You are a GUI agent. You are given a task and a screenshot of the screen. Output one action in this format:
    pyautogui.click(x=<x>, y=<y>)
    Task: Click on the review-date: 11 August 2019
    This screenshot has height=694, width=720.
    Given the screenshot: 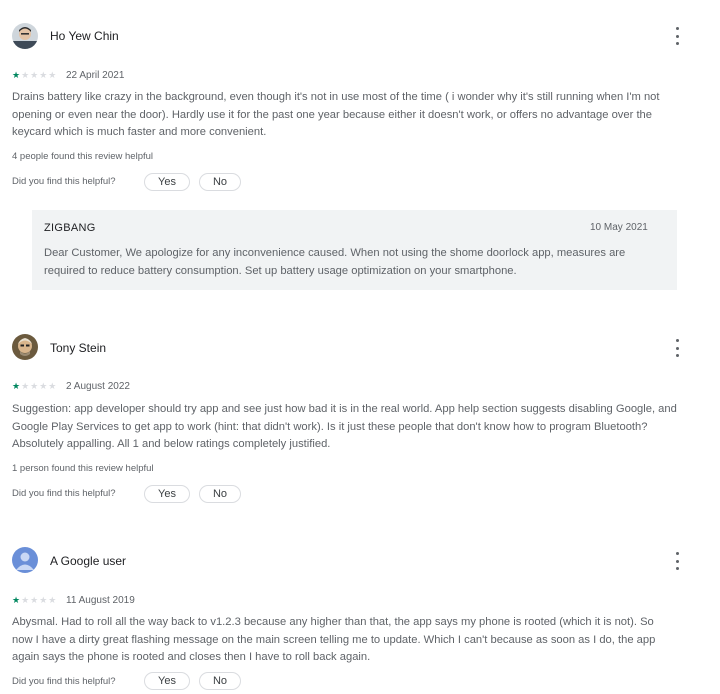 What is the action you would take?
    pyautogui.click(x=100, y=600)
    